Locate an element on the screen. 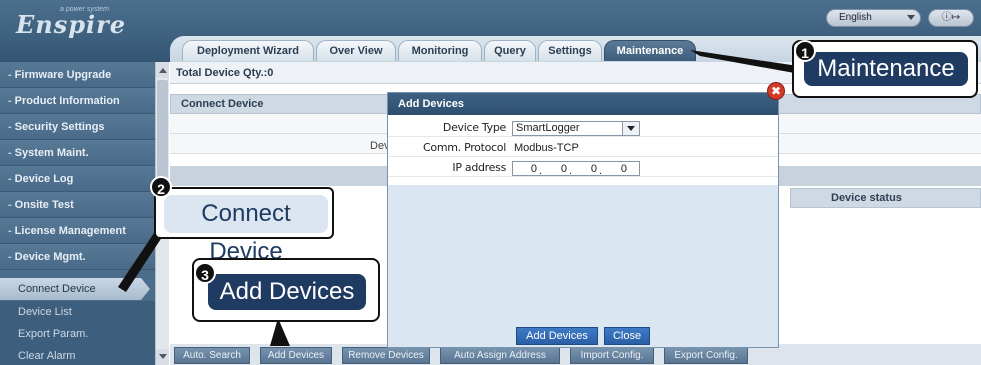 The width and height of the screenshot is (981, 365). sidebar-item-device-mgmt: Device Mgmt. is located at coordinates (77, 257).